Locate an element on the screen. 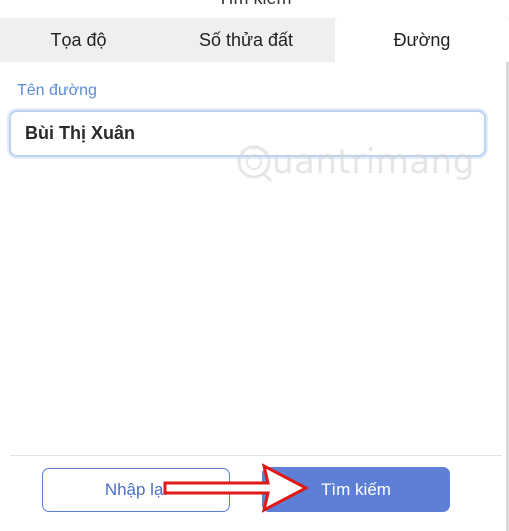  street-name-label: Tên đường is located at coordinates (57, 90).